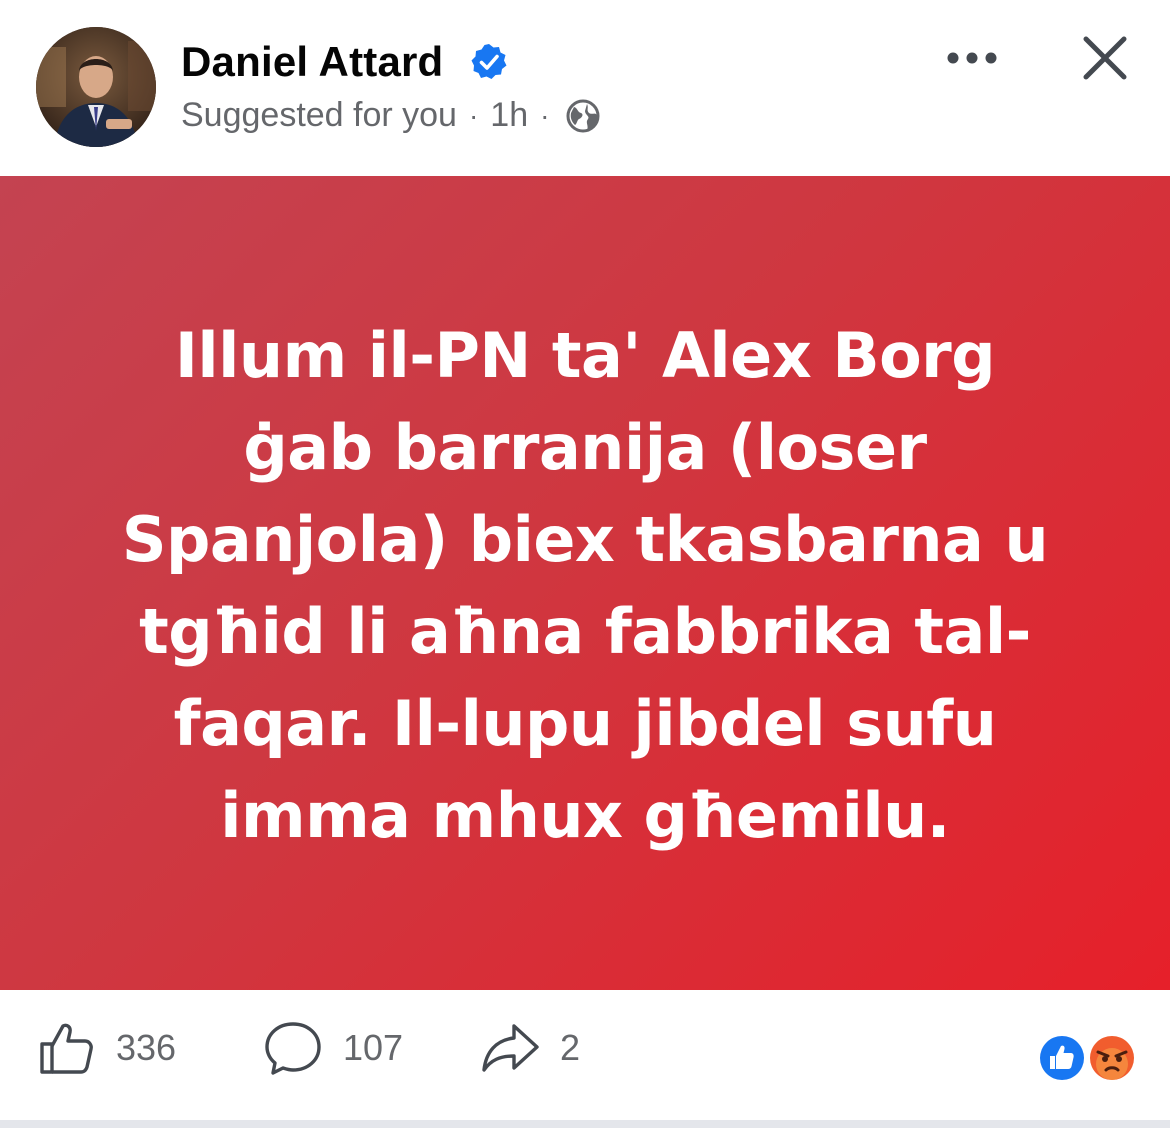 The height and width of the screenshot is (1128, 1170). What do you see at coordinates (312, 62) in the screenshot?
I see `author-name: Daniel Attard` at bounding box center [312, 62].